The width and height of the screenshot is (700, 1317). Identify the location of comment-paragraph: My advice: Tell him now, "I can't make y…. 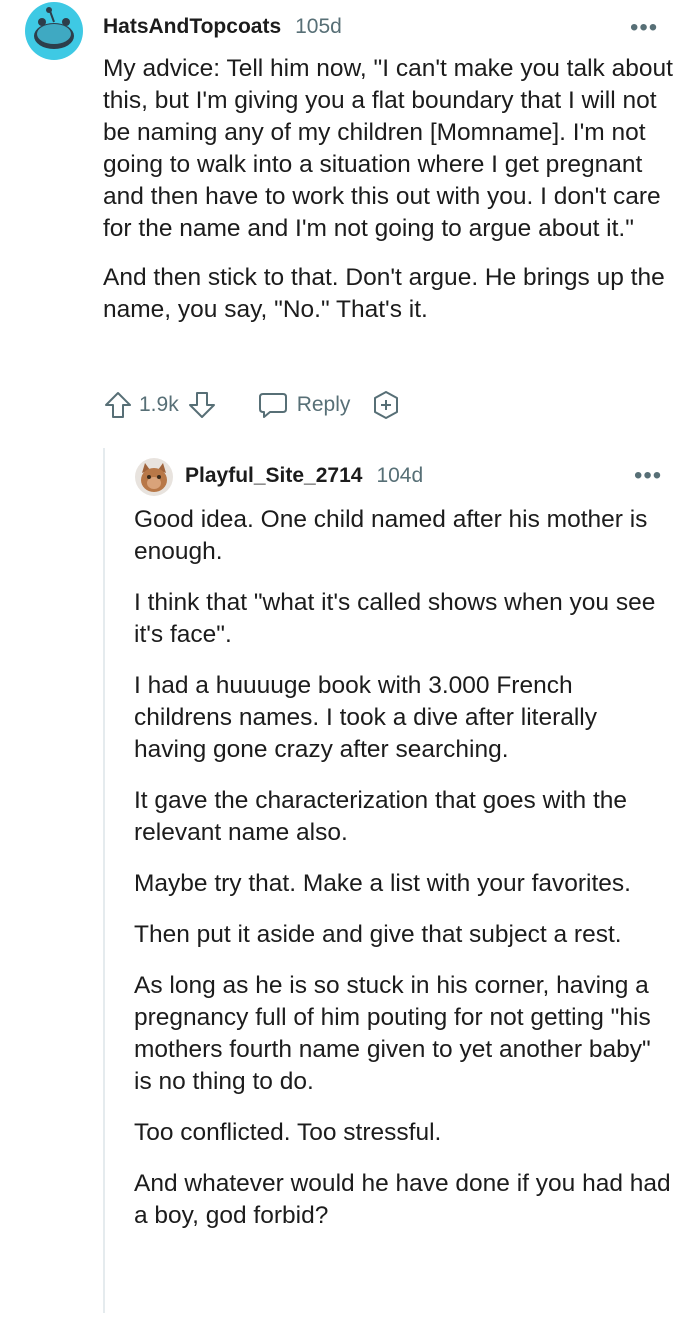
(388, 148).